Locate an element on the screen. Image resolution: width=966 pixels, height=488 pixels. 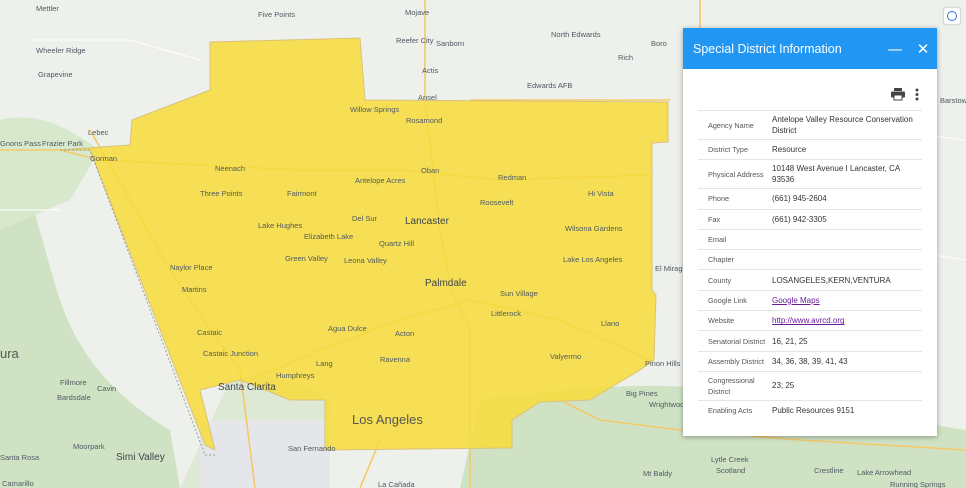
layers-icon is located at coordinates (952, 16).